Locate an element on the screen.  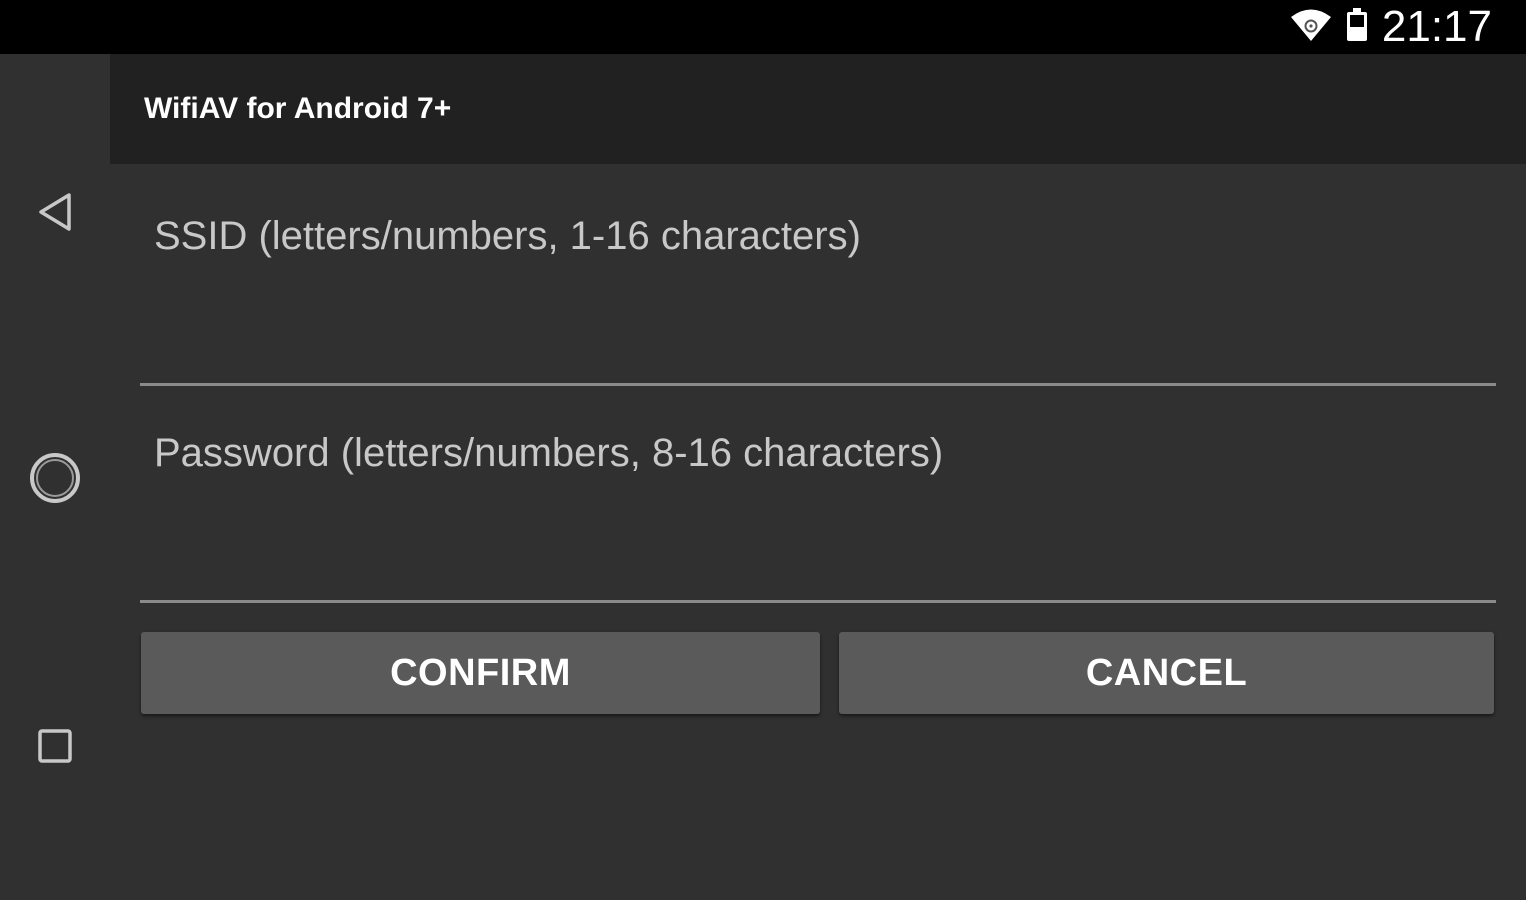
status-bar: 21:17 is located at coordinates (763, 27).